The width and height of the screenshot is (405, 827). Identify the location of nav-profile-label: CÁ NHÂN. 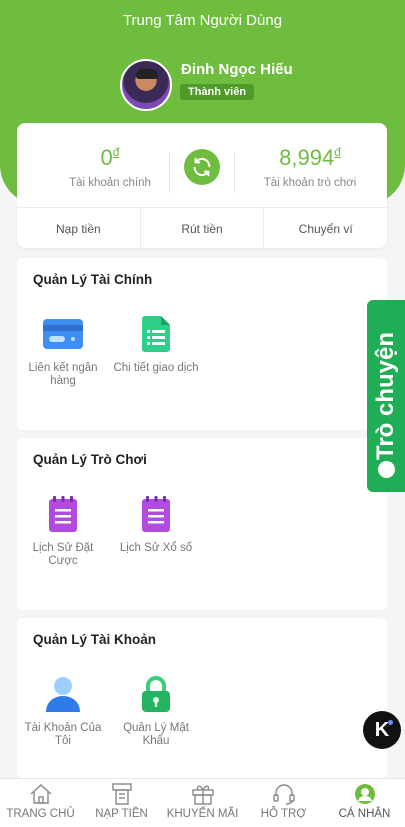
(364, 814).